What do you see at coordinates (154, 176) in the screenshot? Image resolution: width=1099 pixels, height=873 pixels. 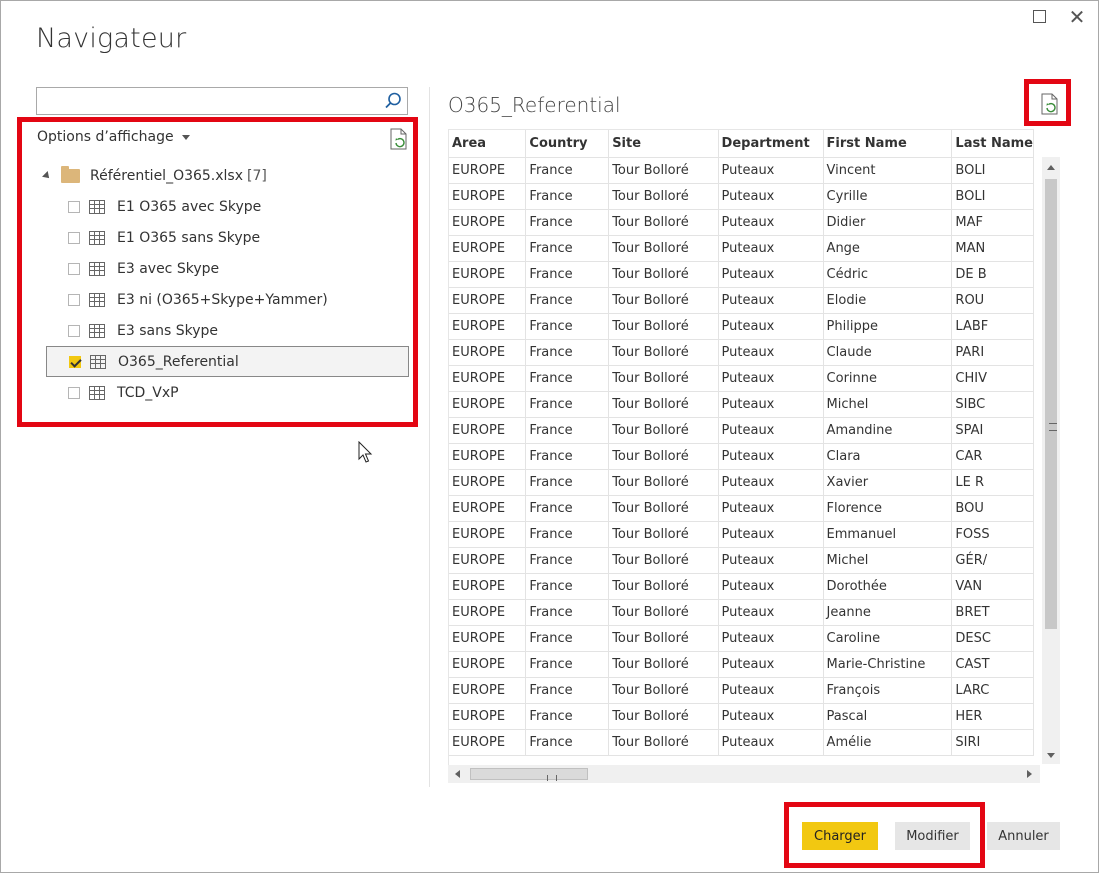 I see `tree-root-workbook: Référentiel_O365.xlsx [7]` at bounding box center [154, 176].